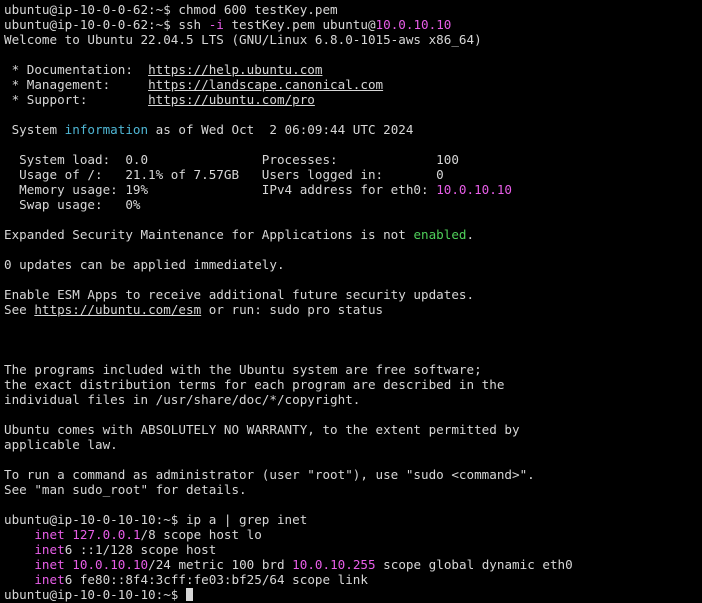 This screenshot has height=603, width=702. I want to click on terminal-line: inet 127.0.0.1/8 scope host lo, so click(353, 534).